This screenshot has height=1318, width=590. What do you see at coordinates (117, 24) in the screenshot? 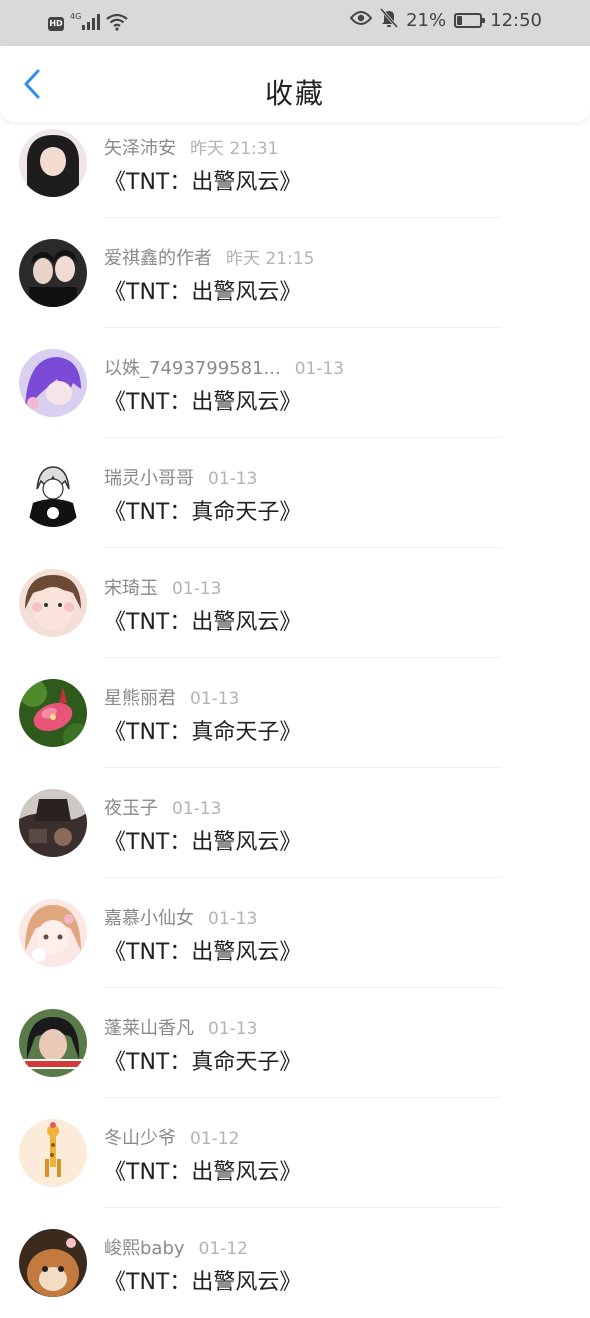
I see `wifi-icon` at bounding box center [117, 24].